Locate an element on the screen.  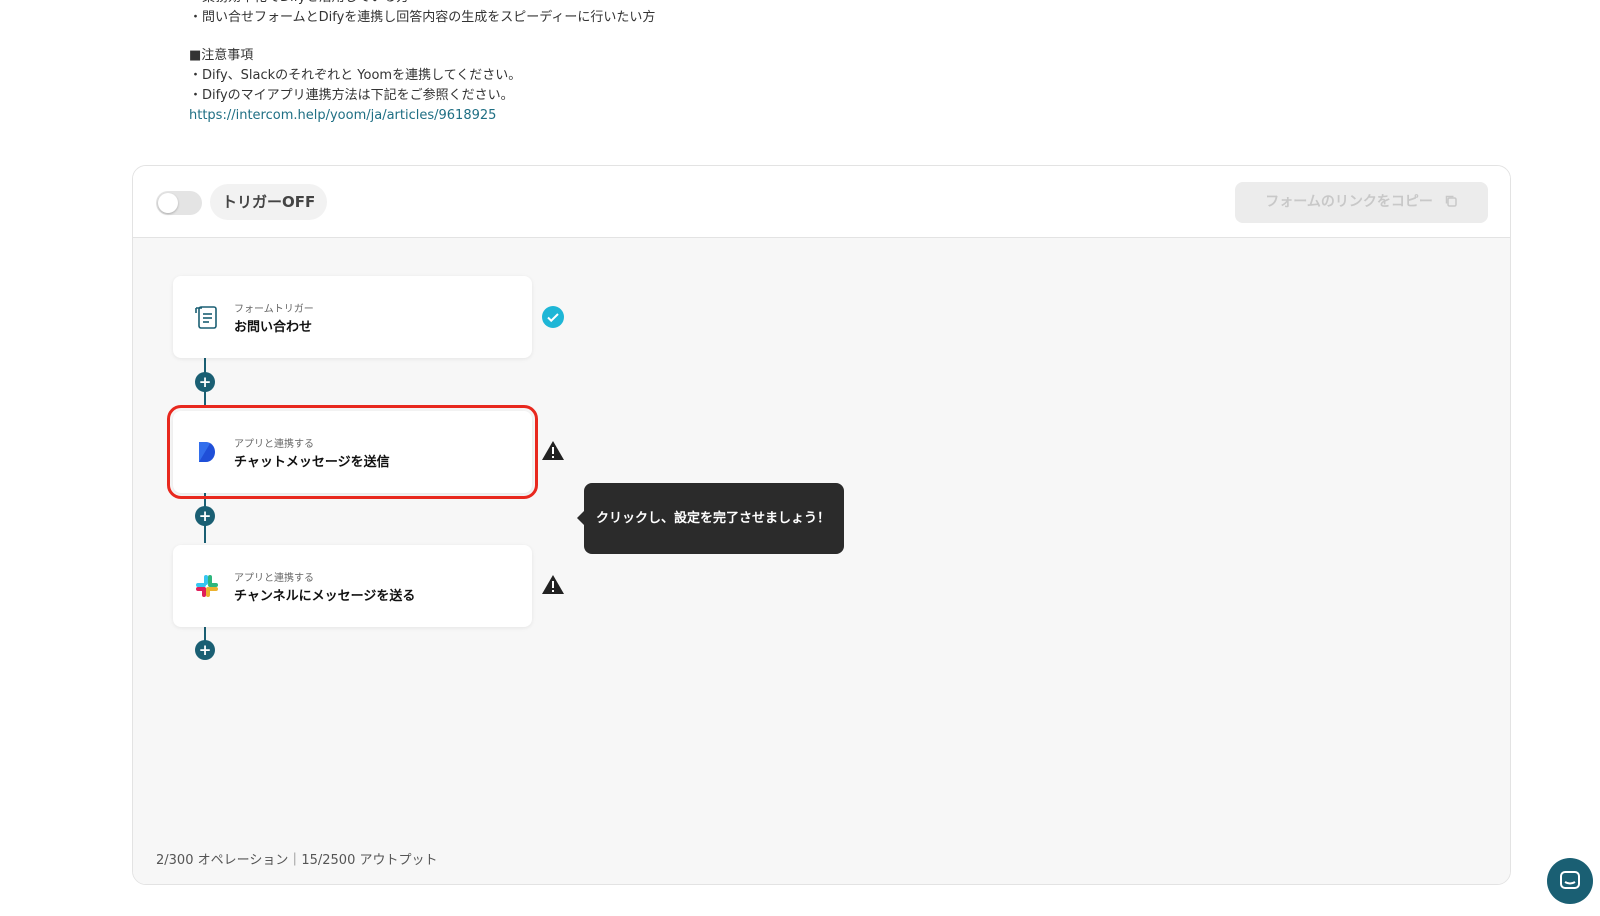
step-card-form-trigger: フォームトリガー お問い合わせ is located at coordinates (352, 317).